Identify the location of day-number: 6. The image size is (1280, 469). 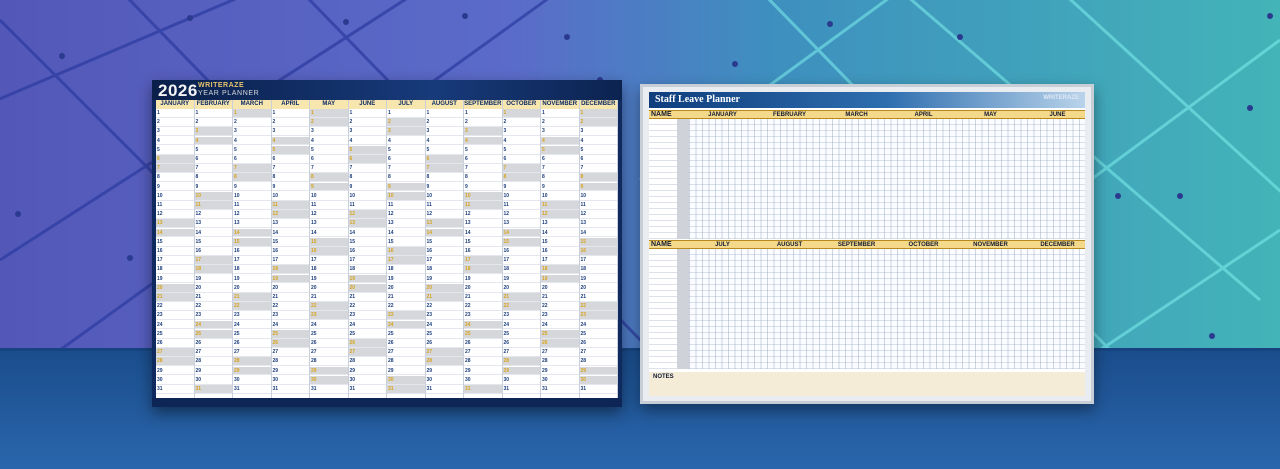
(351, 159).